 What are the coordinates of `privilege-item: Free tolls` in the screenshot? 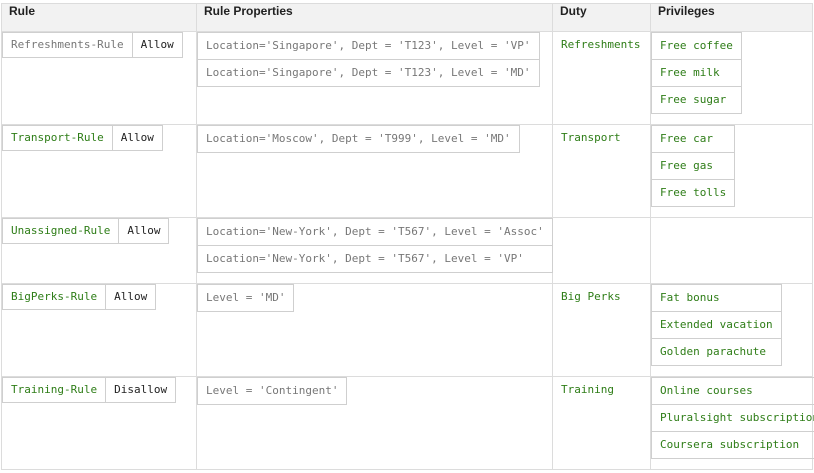 It's located at (693, 192).